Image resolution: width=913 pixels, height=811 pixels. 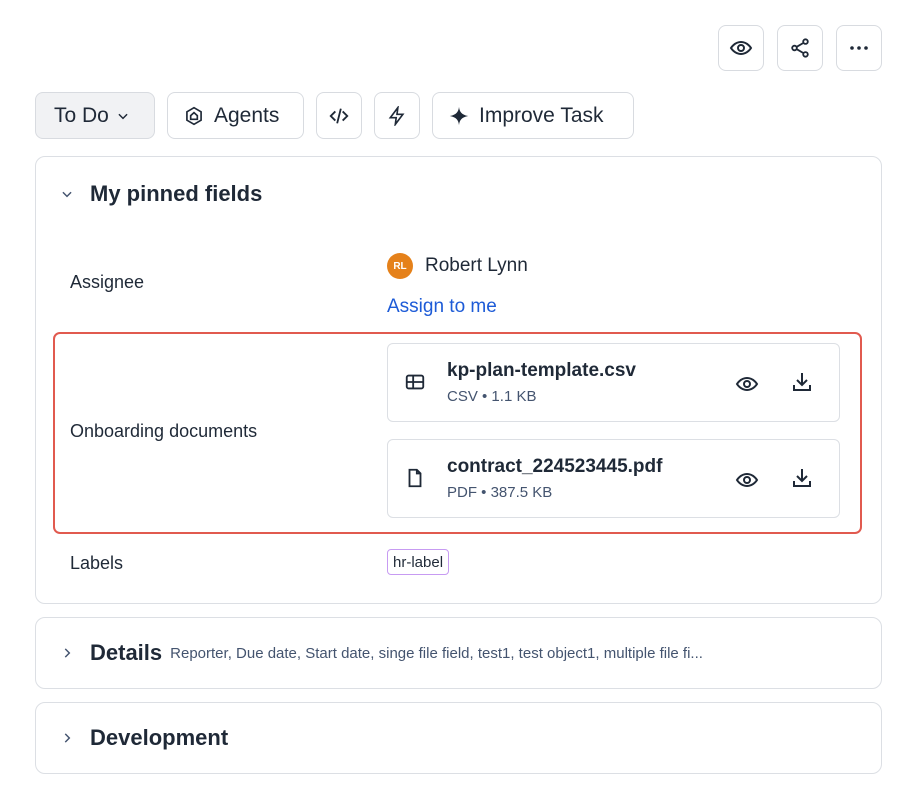 What do you see at coordinates (442, 307) in the screenshot?
I see `assign-to-me-link: Assign to me` at bounding box center [442, 307].